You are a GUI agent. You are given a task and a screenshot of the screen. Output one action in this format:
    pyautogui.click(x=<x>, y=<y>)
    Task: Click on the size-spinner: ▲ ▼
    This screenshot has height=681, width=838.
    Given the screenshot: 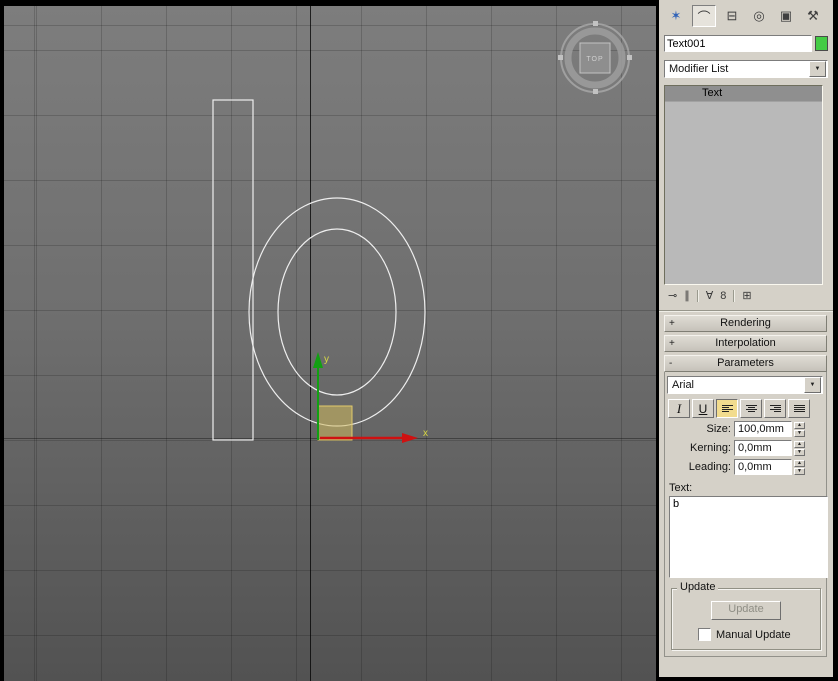 What is the action you would take?
    pyautogui.click(x=799, y=429)
    